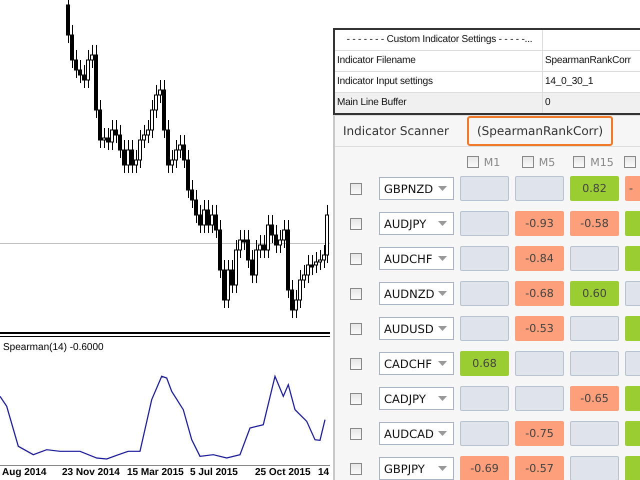  I want to click on symbol-dropdown: CADCHF, so click(416, 363).